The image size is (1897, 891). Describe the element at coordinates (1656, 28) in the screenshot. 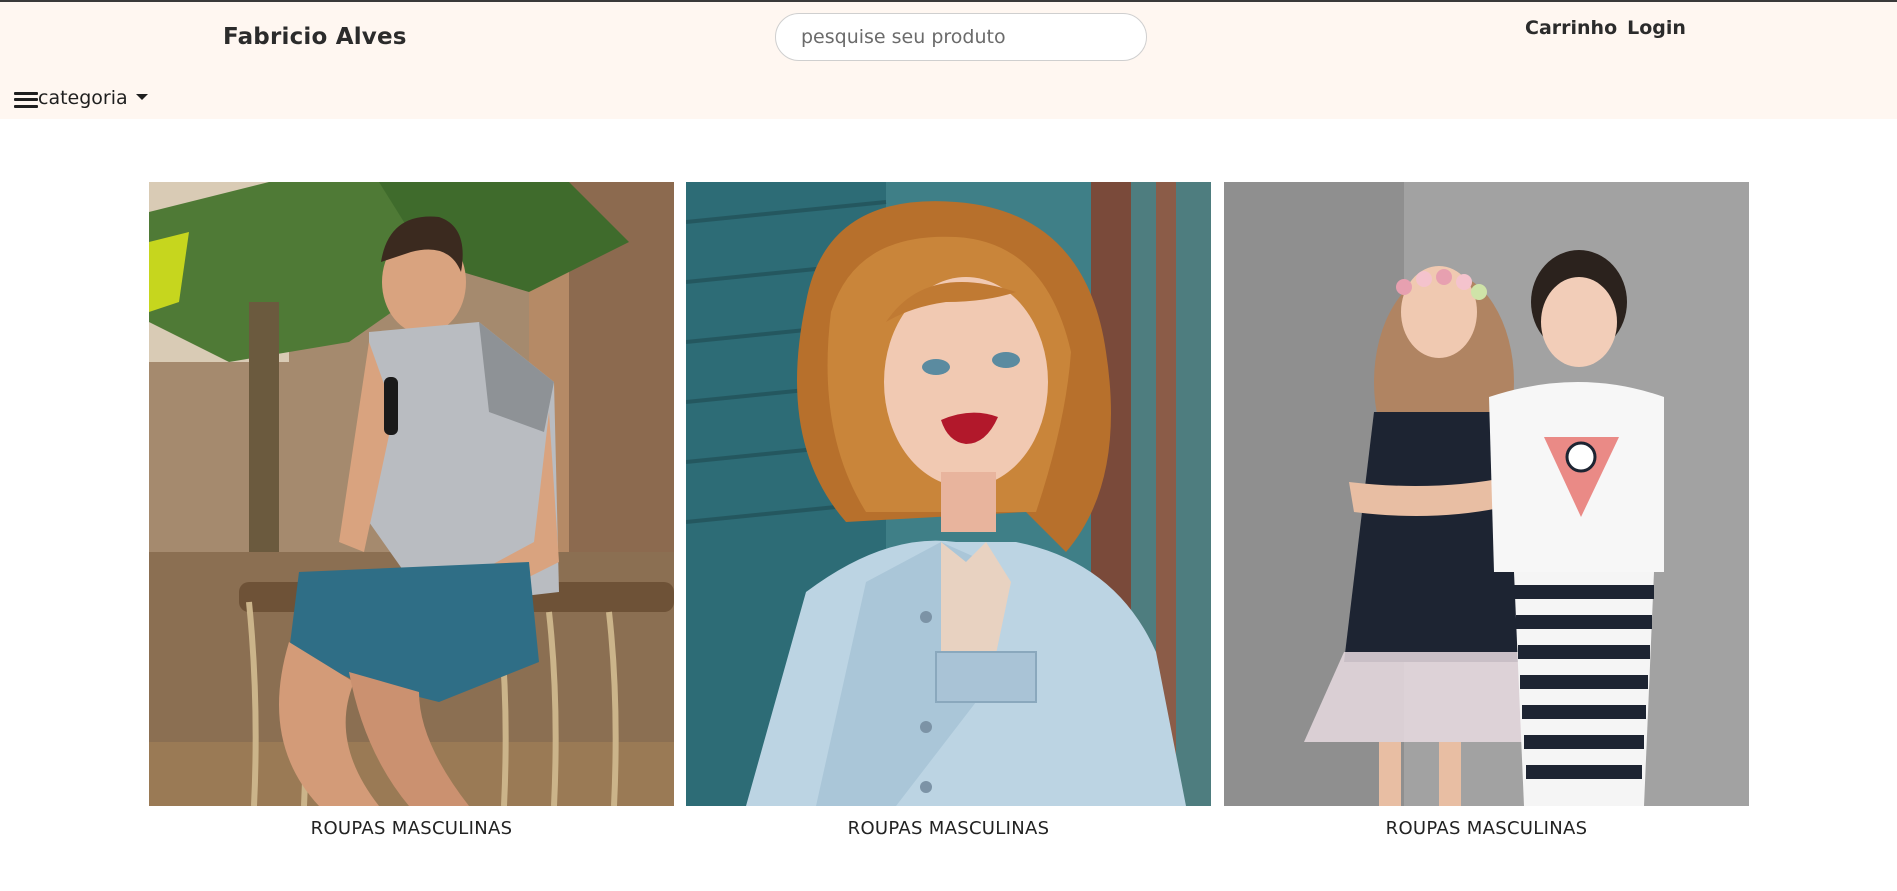

I see `login-link: Login` at that location.